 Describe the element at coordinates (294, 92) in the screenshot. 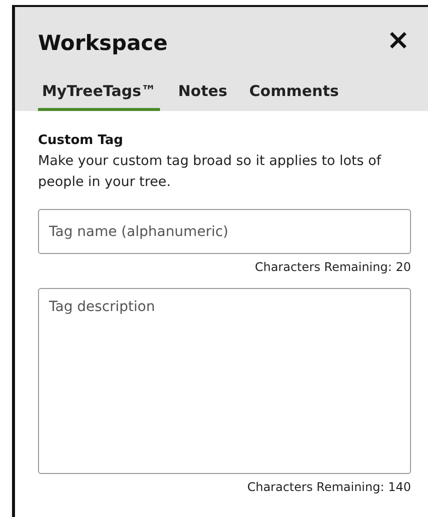

I see `tab: Comments` at that location.